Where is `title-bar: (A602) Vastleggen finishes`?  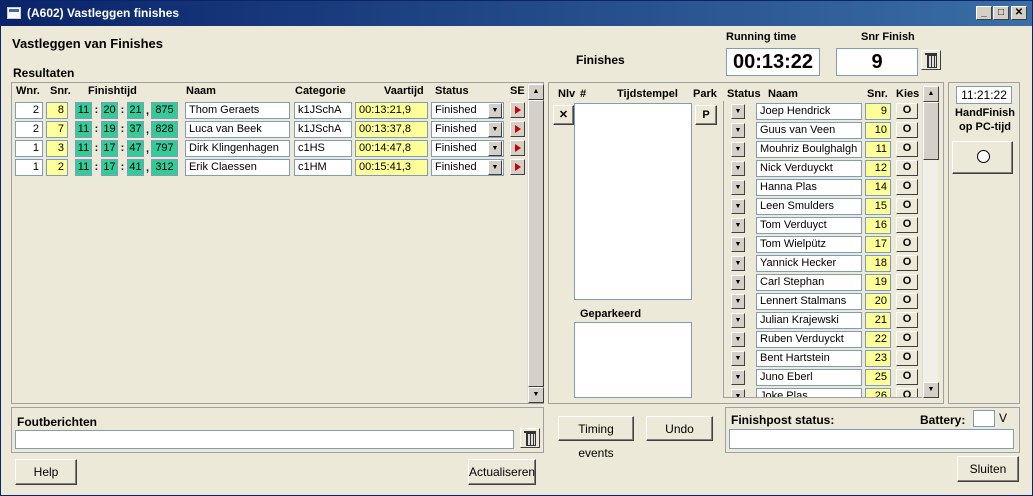
title-bar: (A602) Vastleggen finishes is located at coordinates (516, 13).